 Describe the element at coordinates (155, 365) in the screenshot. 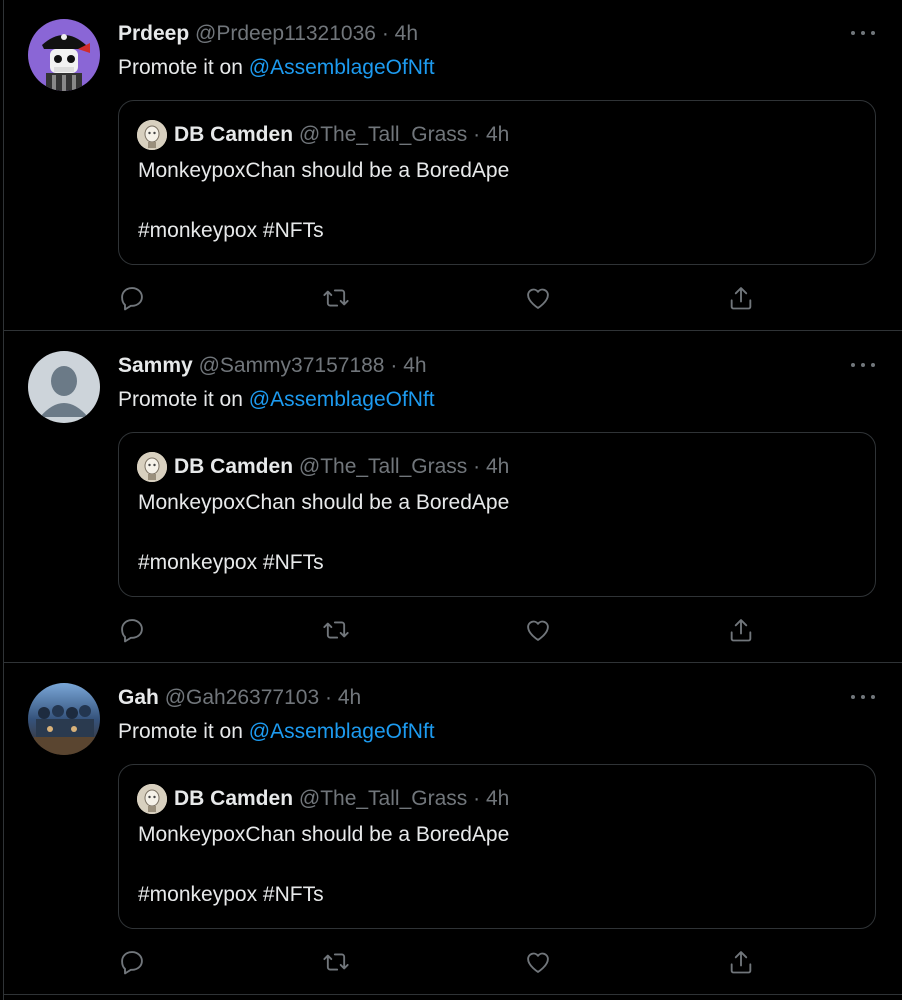

I see `display-name: Sammy` at that location.